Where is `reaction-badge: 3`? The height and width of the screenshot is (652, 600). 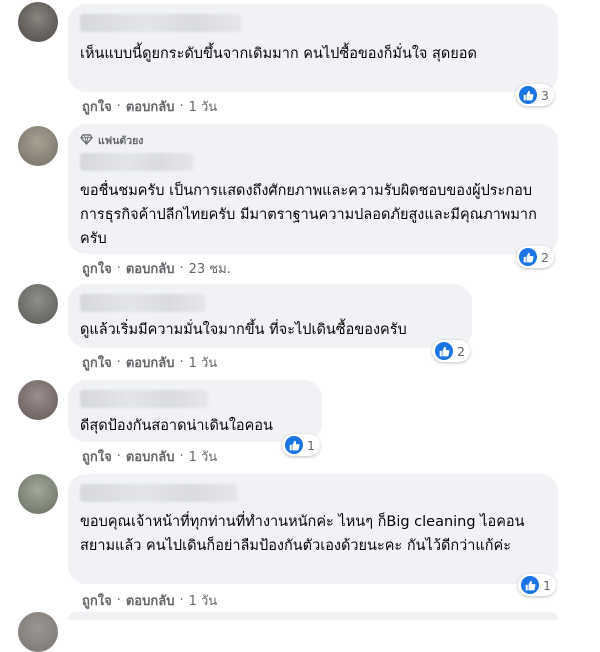 reaction-badge: 3 is located at coordinates (535, 95).